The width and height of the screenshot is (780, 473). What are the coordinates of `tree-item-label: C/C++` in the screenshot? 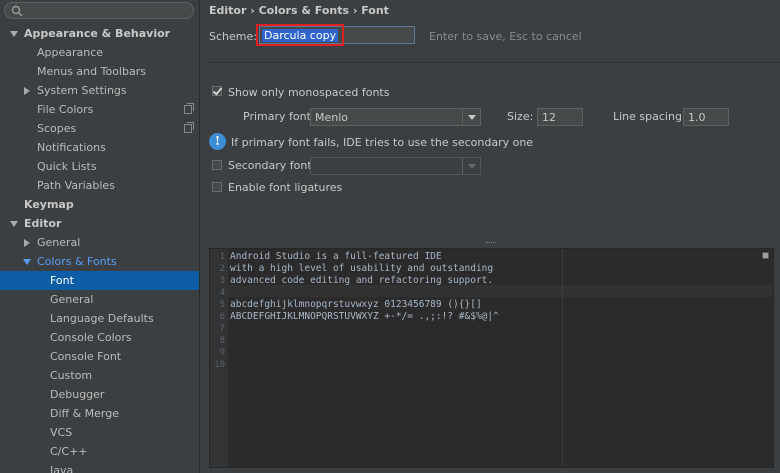 It's located at (69, 451).